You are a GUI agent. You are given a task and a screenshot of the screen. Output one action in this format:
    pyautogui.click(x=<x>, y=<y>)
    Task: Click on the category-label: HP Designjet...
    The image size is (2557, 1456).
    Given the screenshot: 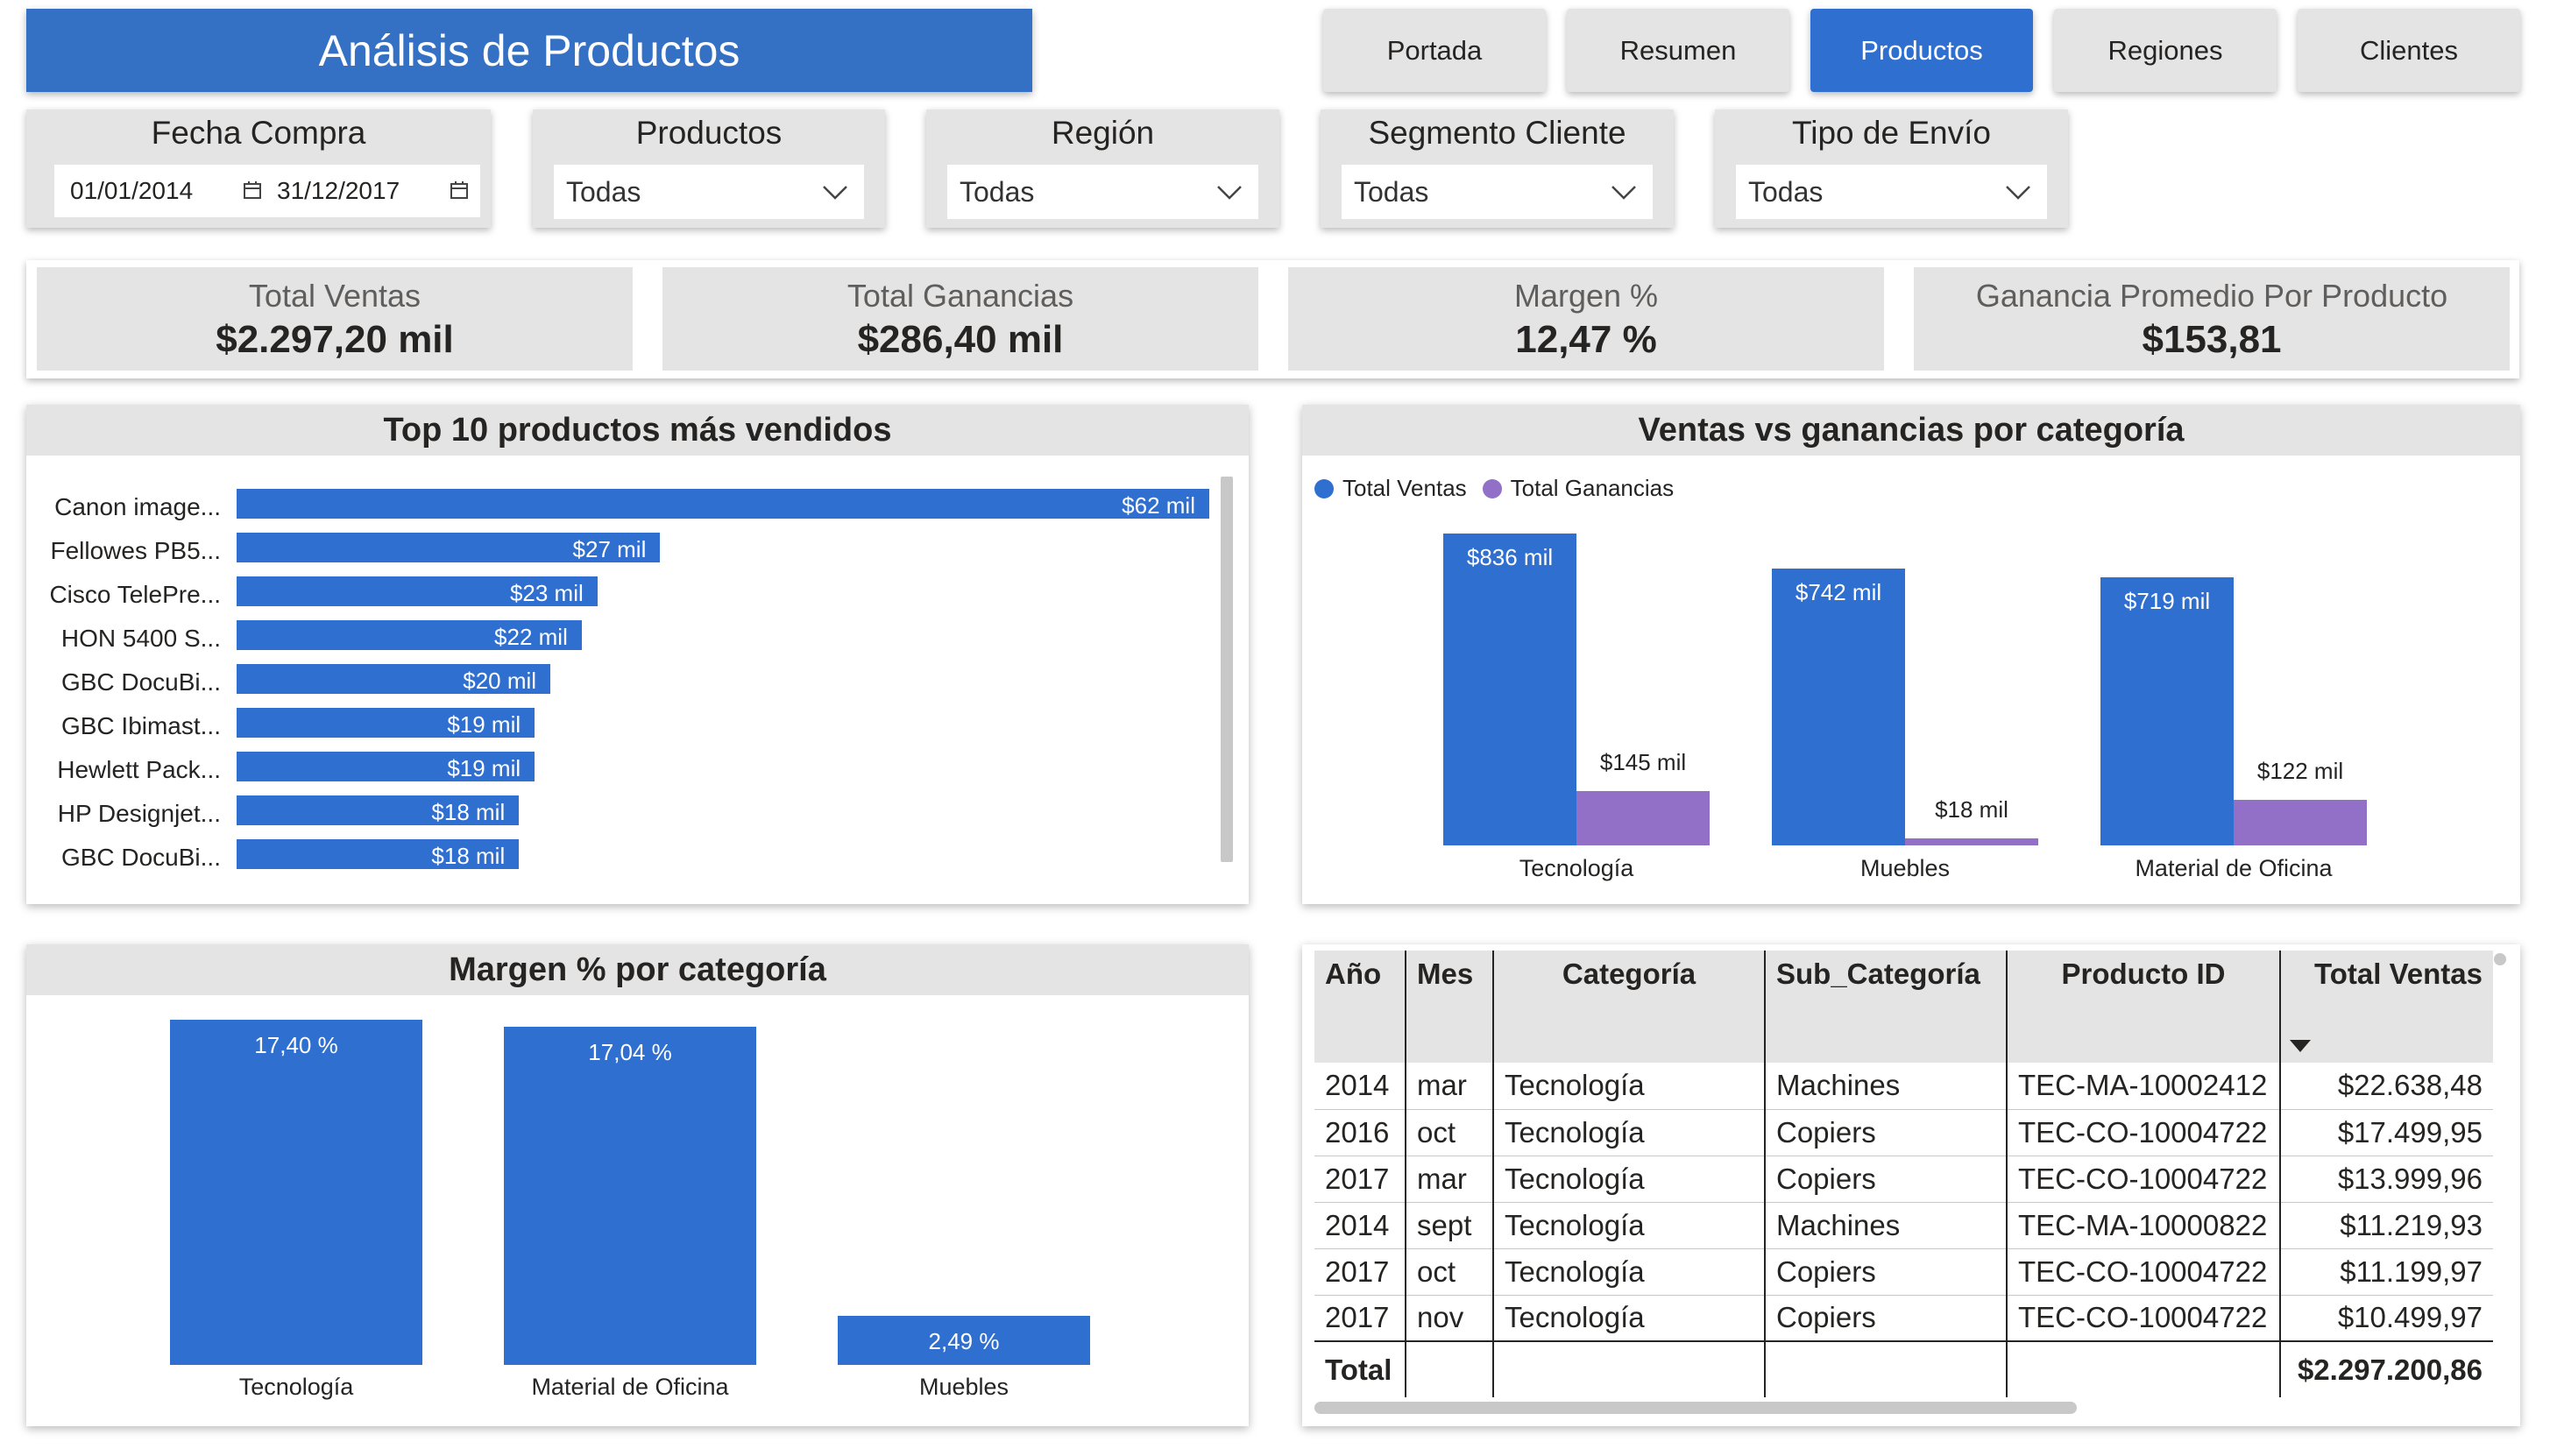 What is the action you would take?
    pyautogui.click(x=139, y=813)
    